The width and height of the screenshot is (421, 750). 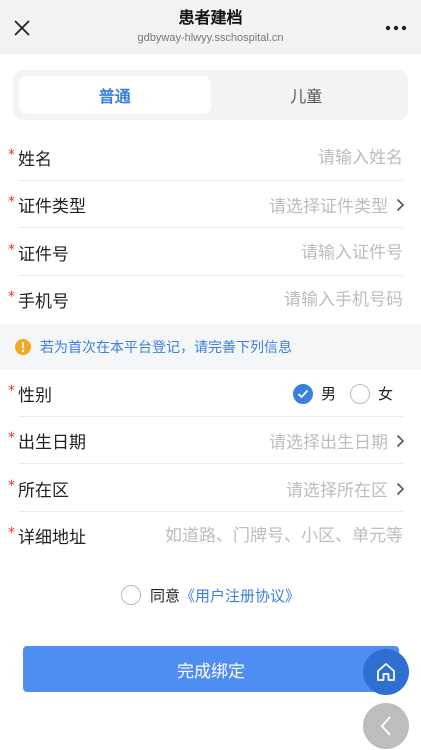 I want to click on gender-option-male: 男, so click(x=314, y=393).